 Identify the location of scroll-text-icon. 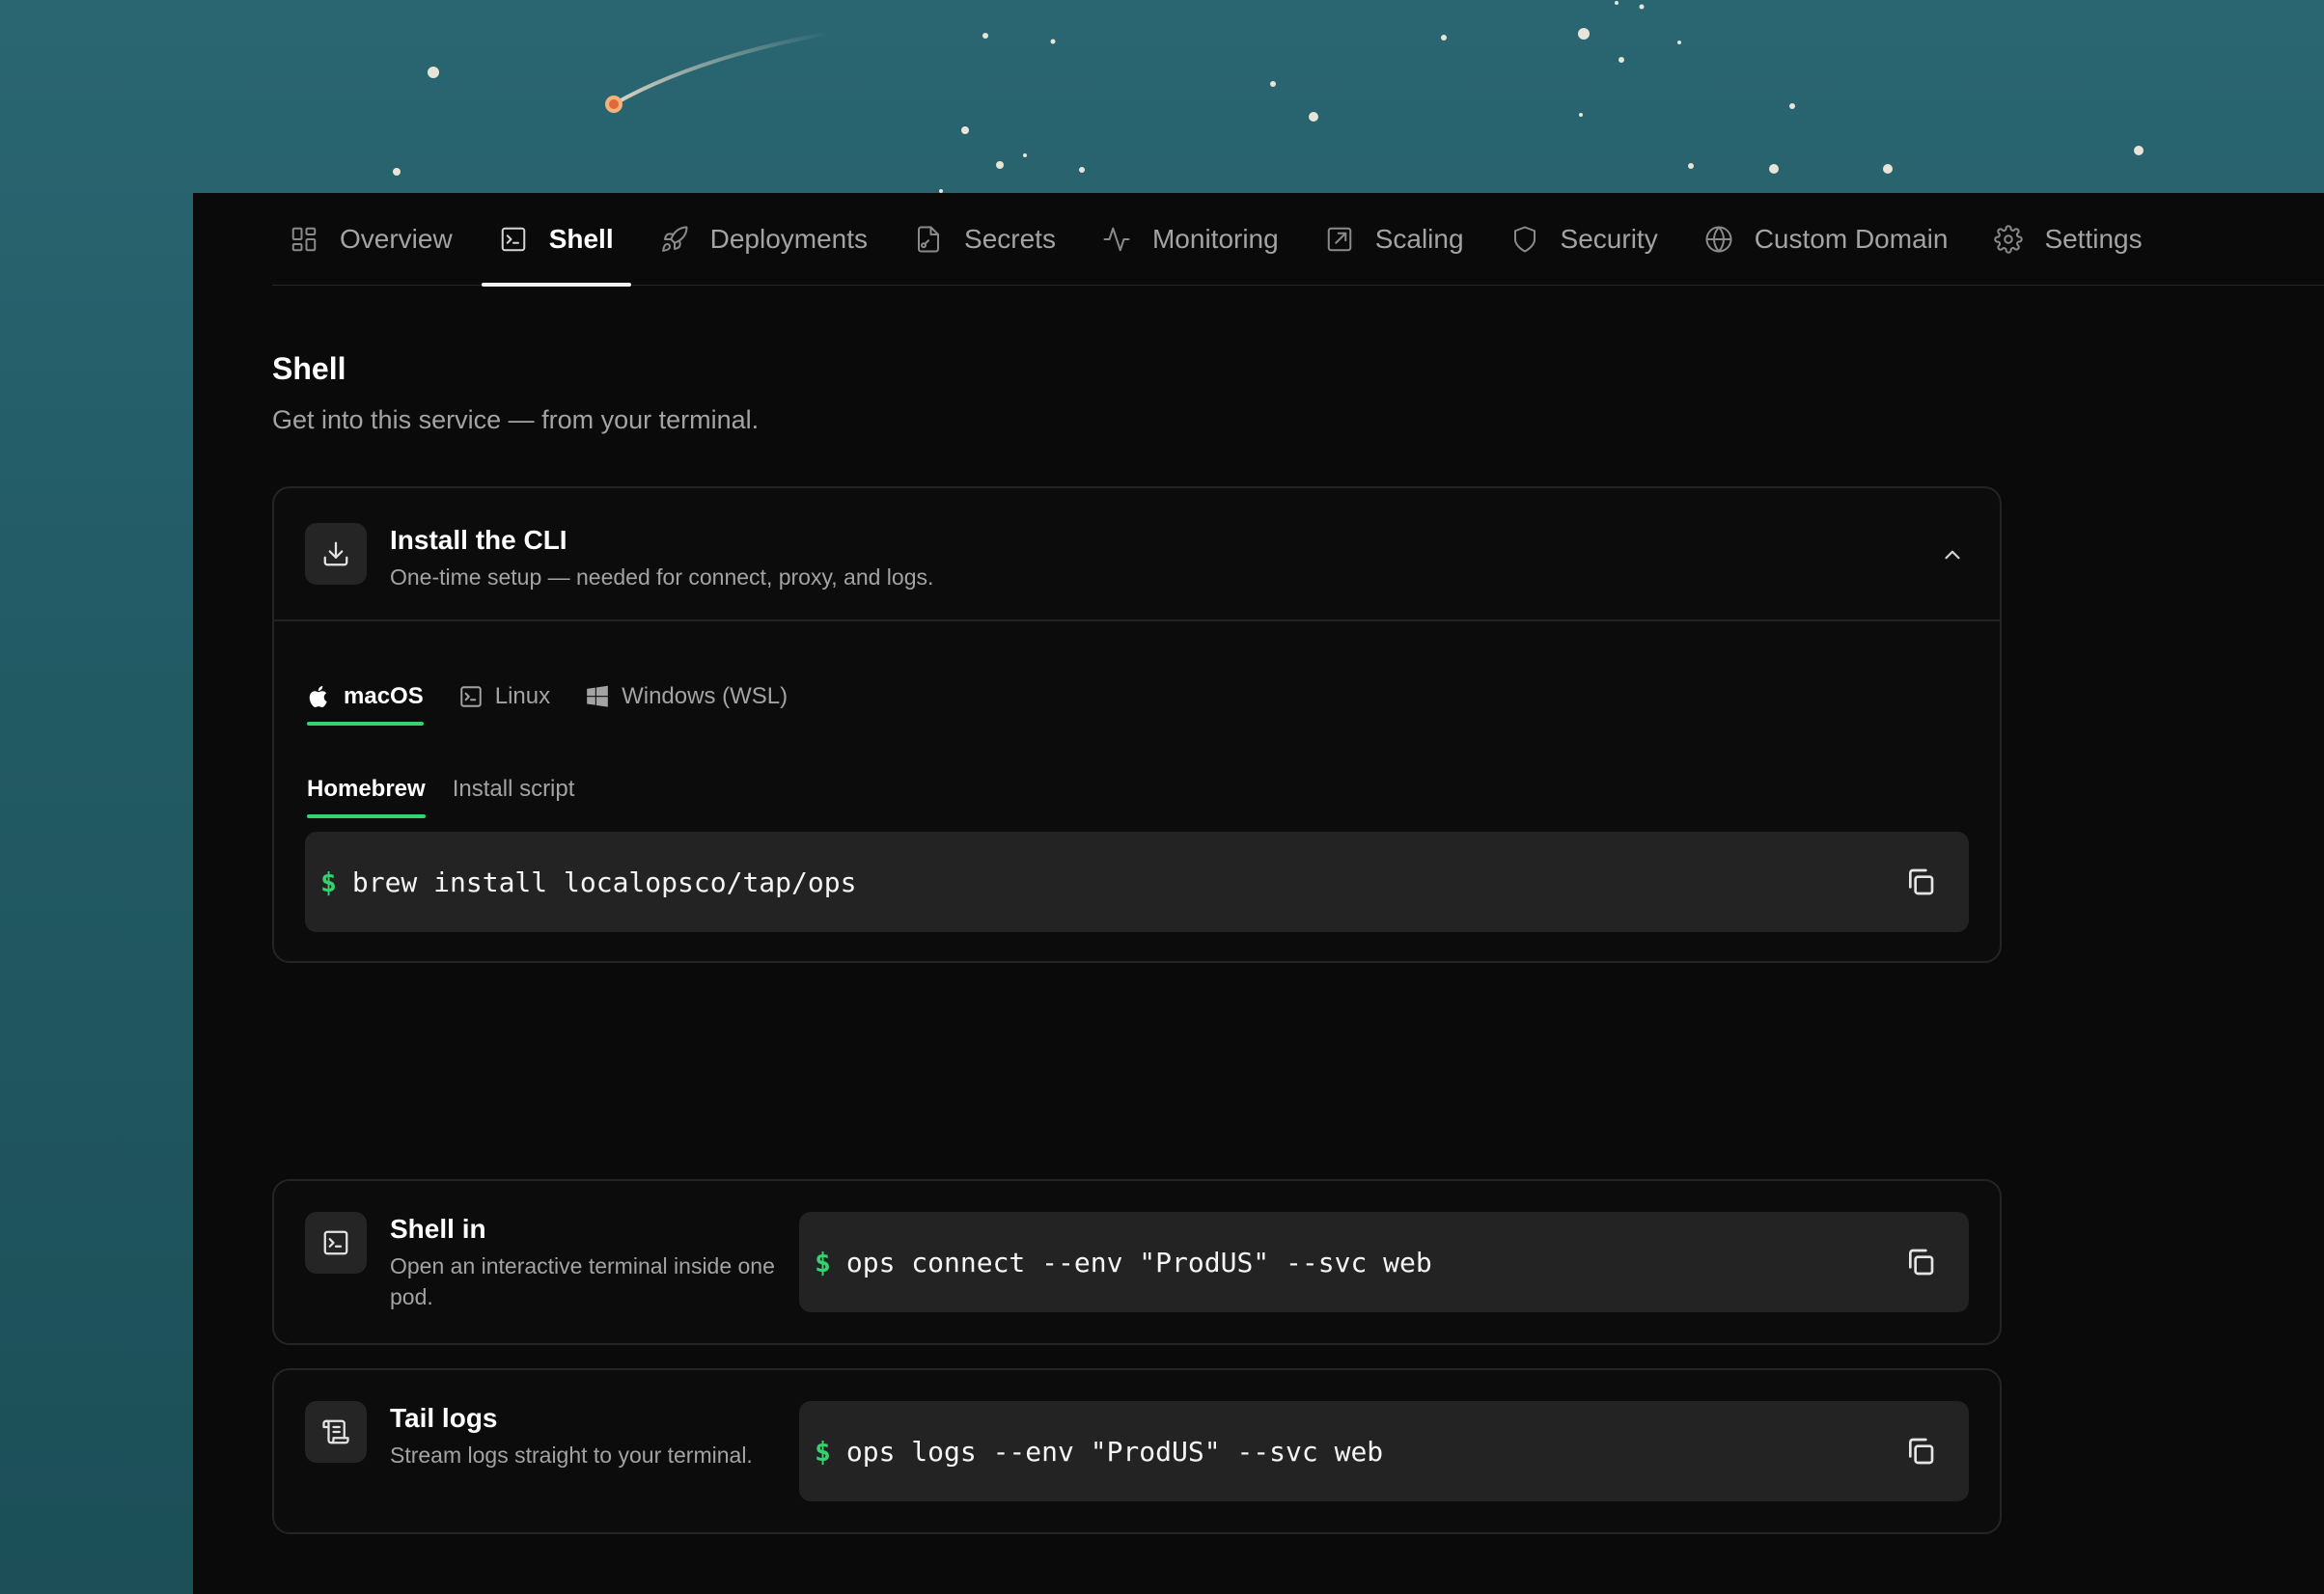
(335, 1431).